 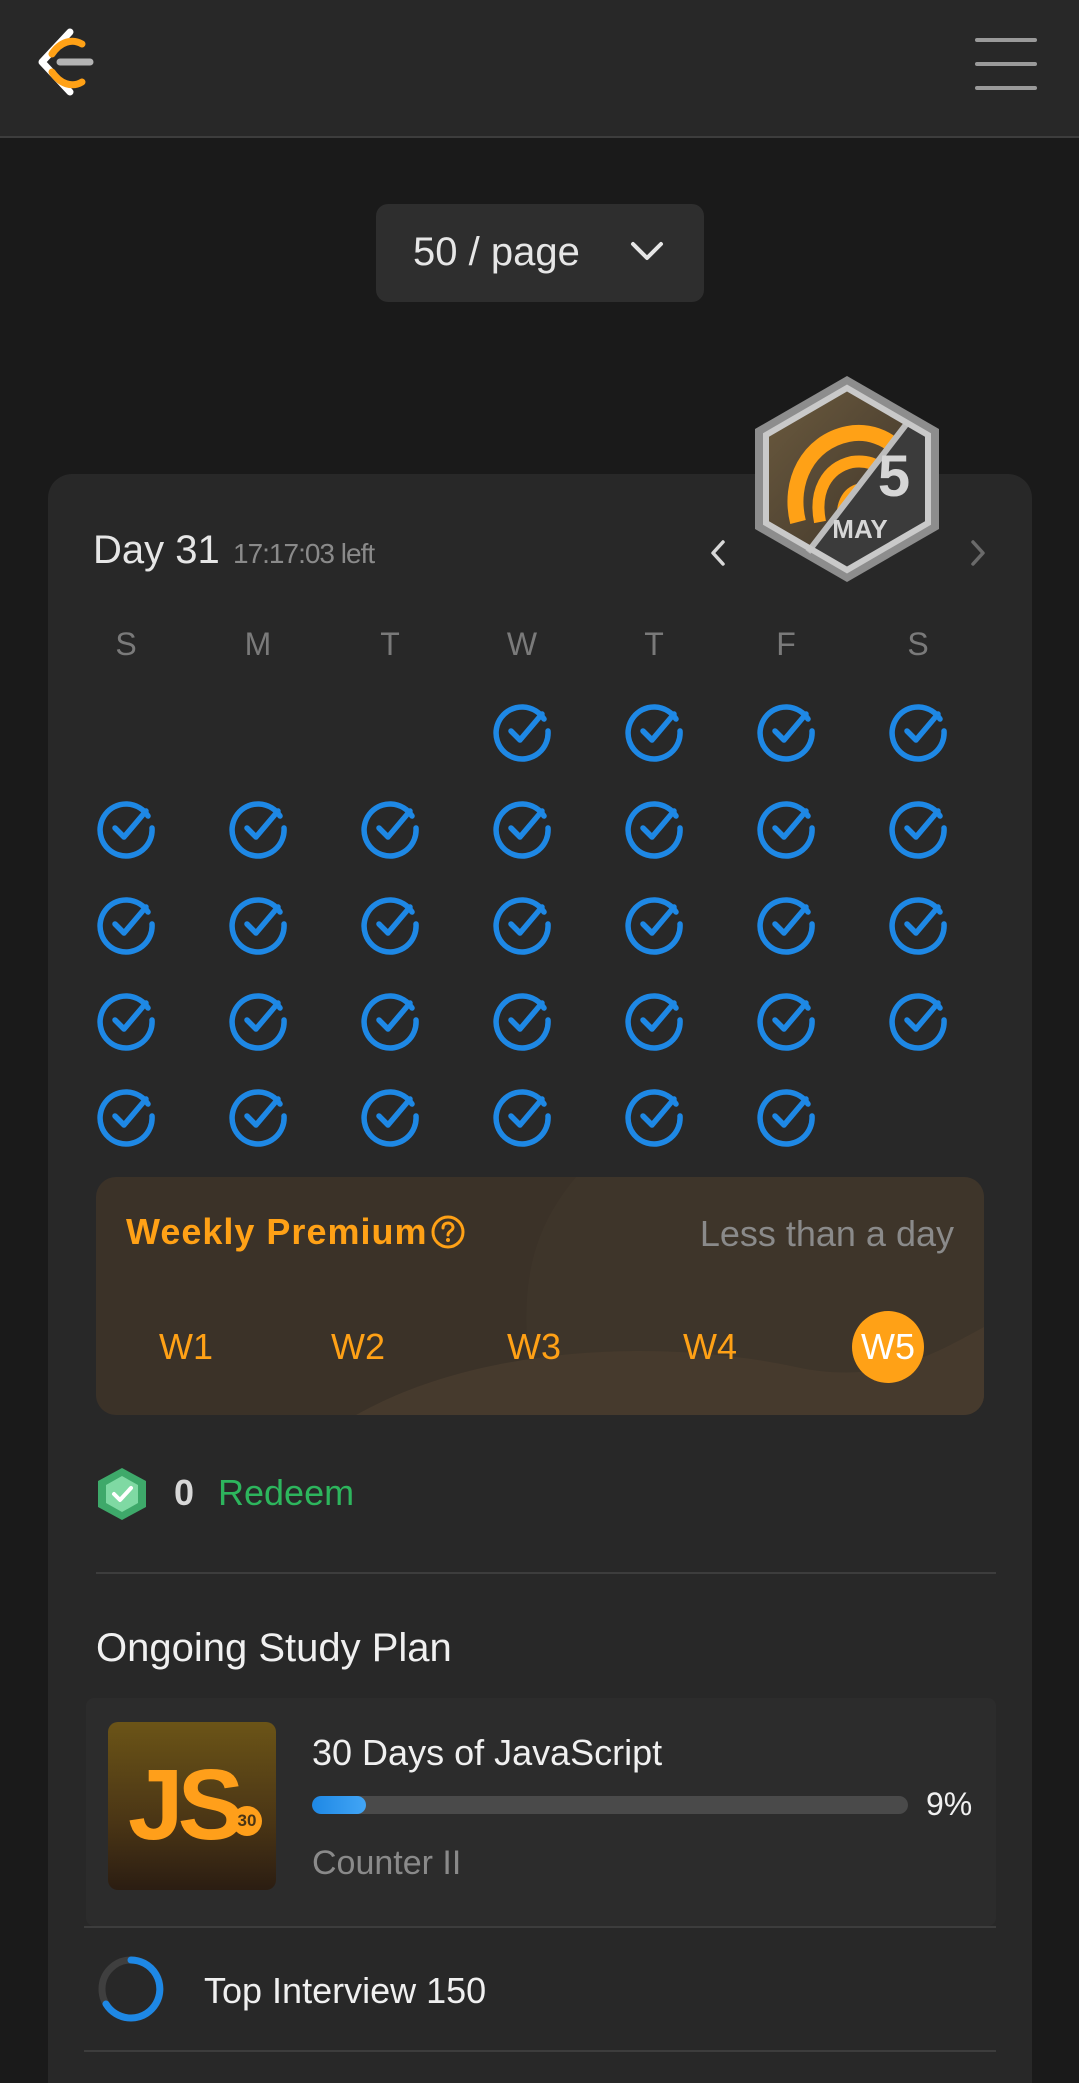 I want to click on section-divider, so click(x=546, y=1573).